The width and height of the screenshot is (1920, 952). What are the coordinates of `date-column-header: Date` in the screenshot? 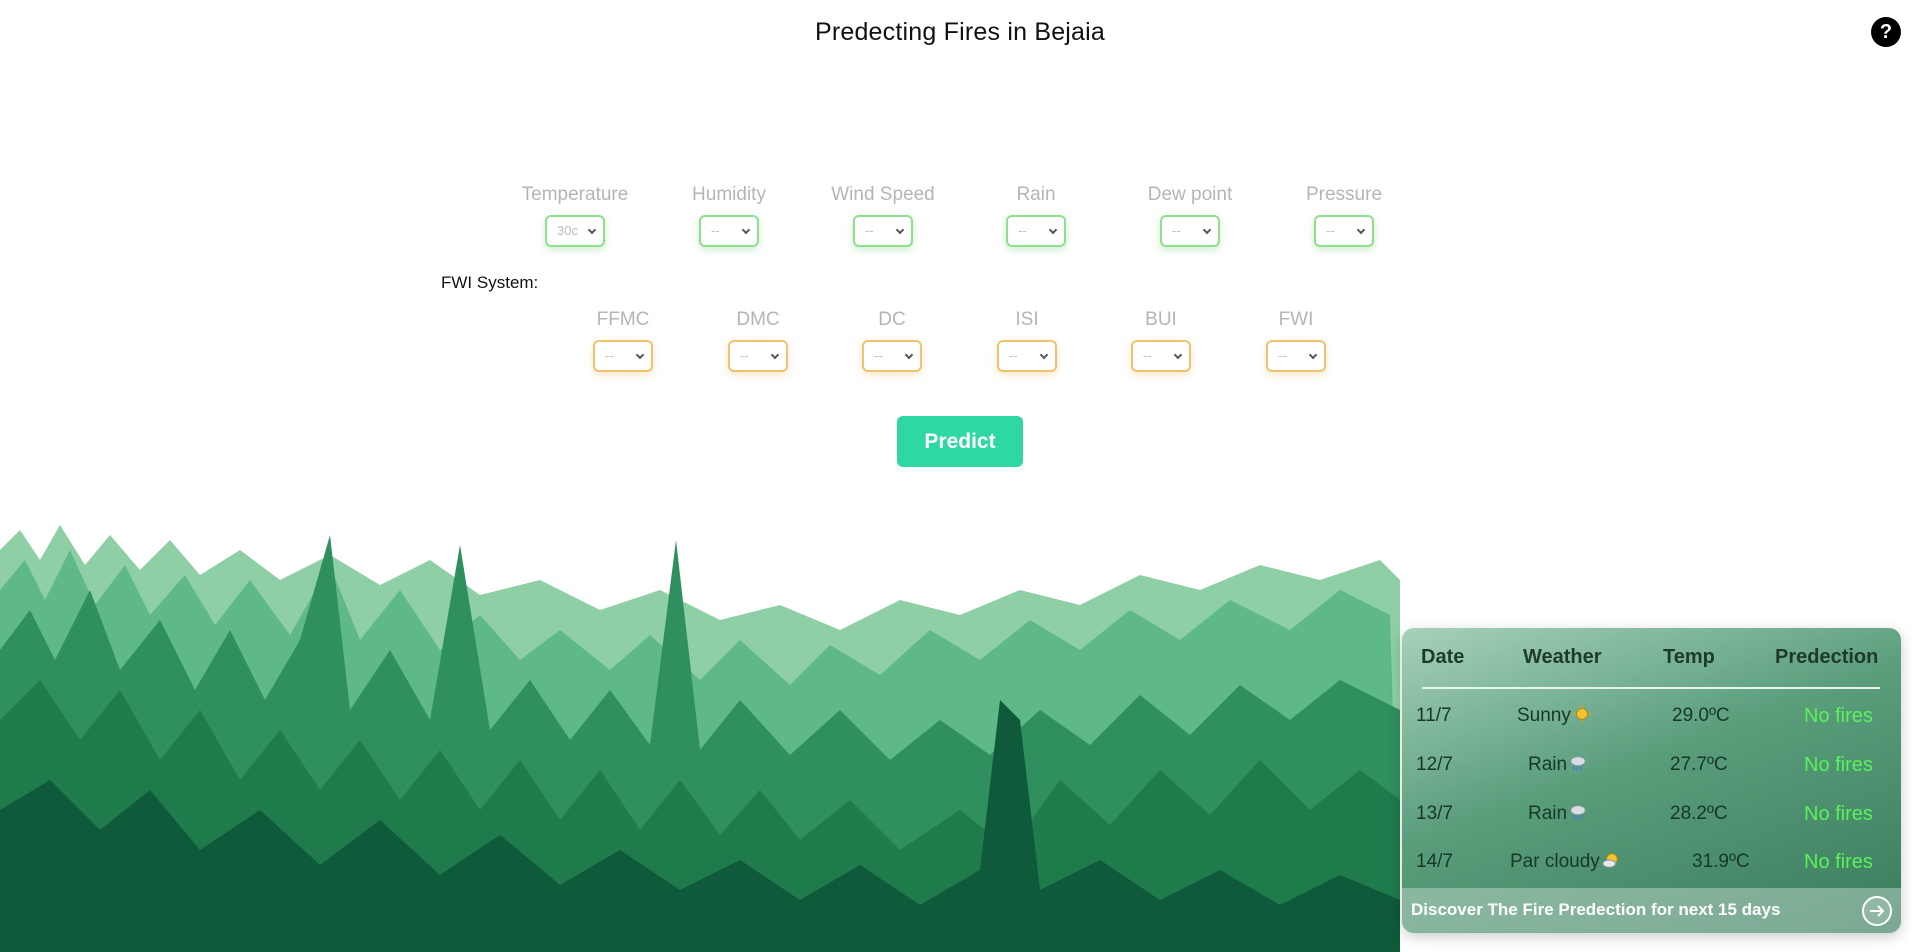 It's located at (1443, 657).